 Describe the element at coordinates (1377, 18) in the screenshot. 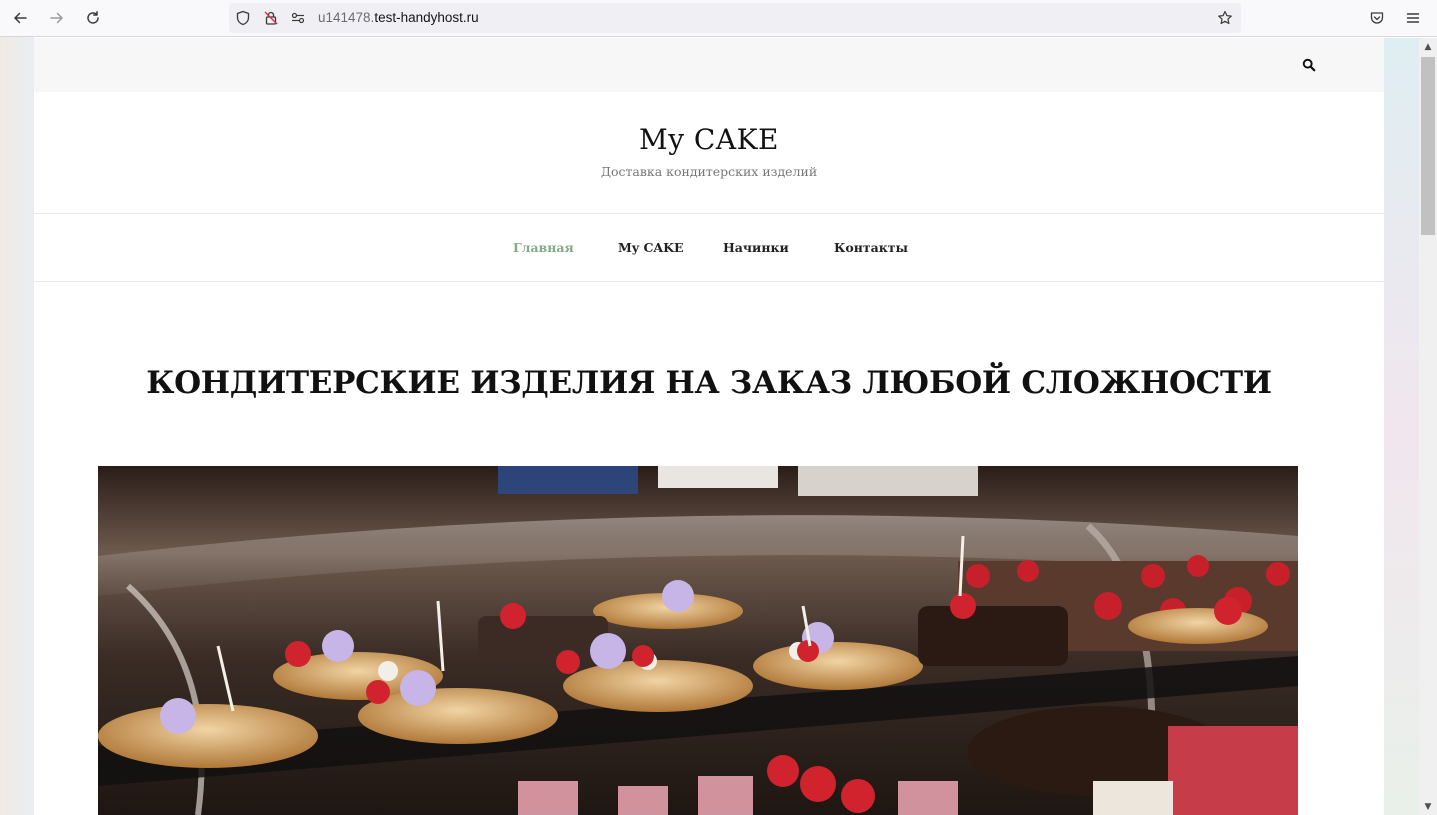

I see `pocket-icon` at that location.